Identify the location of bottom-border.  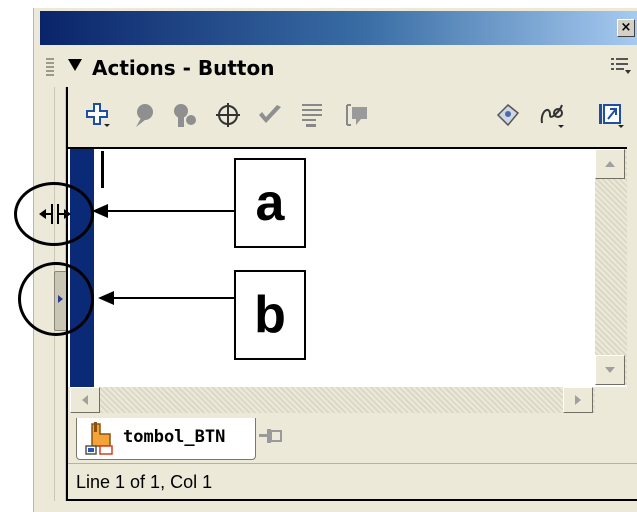
(351, 500).